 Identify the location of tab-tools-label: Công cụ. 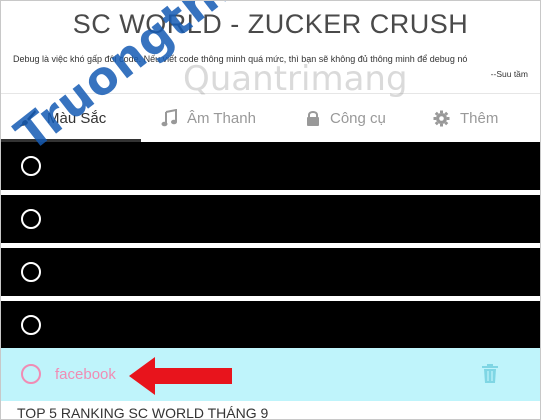
(358, 118).